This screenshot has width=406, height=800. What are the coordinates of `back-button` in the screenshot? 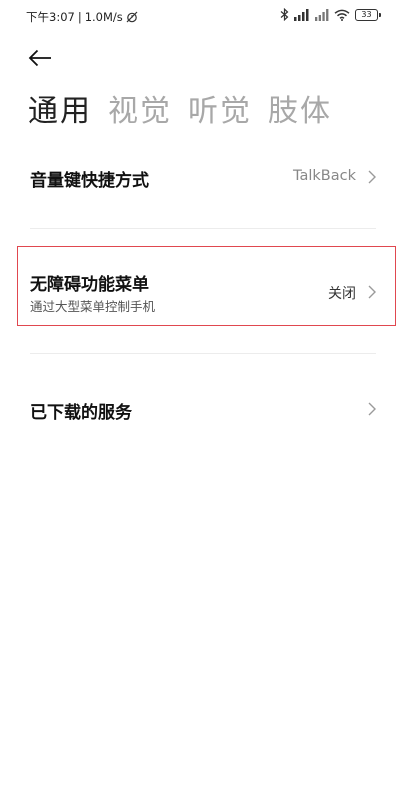 It's located at (44, 58).